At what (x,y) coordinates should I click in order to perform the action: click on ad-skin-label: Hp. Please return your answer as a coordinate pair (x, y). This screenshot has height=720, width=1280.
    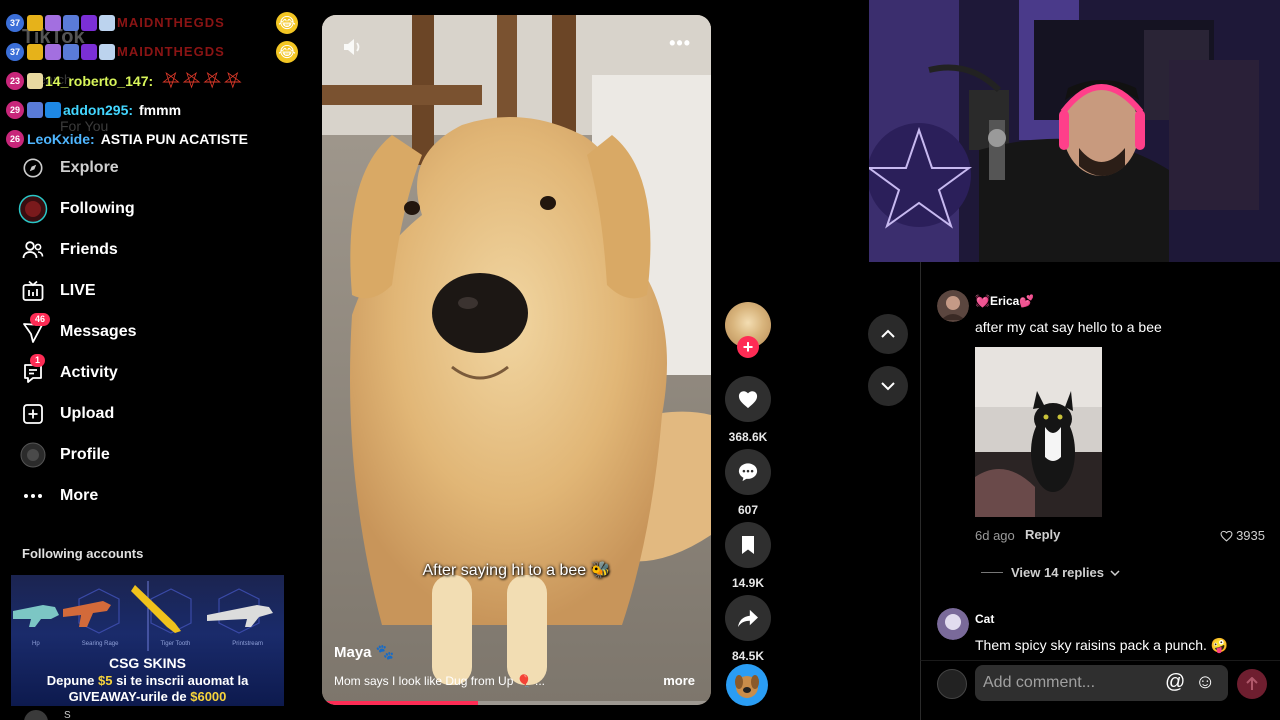
    Looking at the image, I should click on (36, 644).